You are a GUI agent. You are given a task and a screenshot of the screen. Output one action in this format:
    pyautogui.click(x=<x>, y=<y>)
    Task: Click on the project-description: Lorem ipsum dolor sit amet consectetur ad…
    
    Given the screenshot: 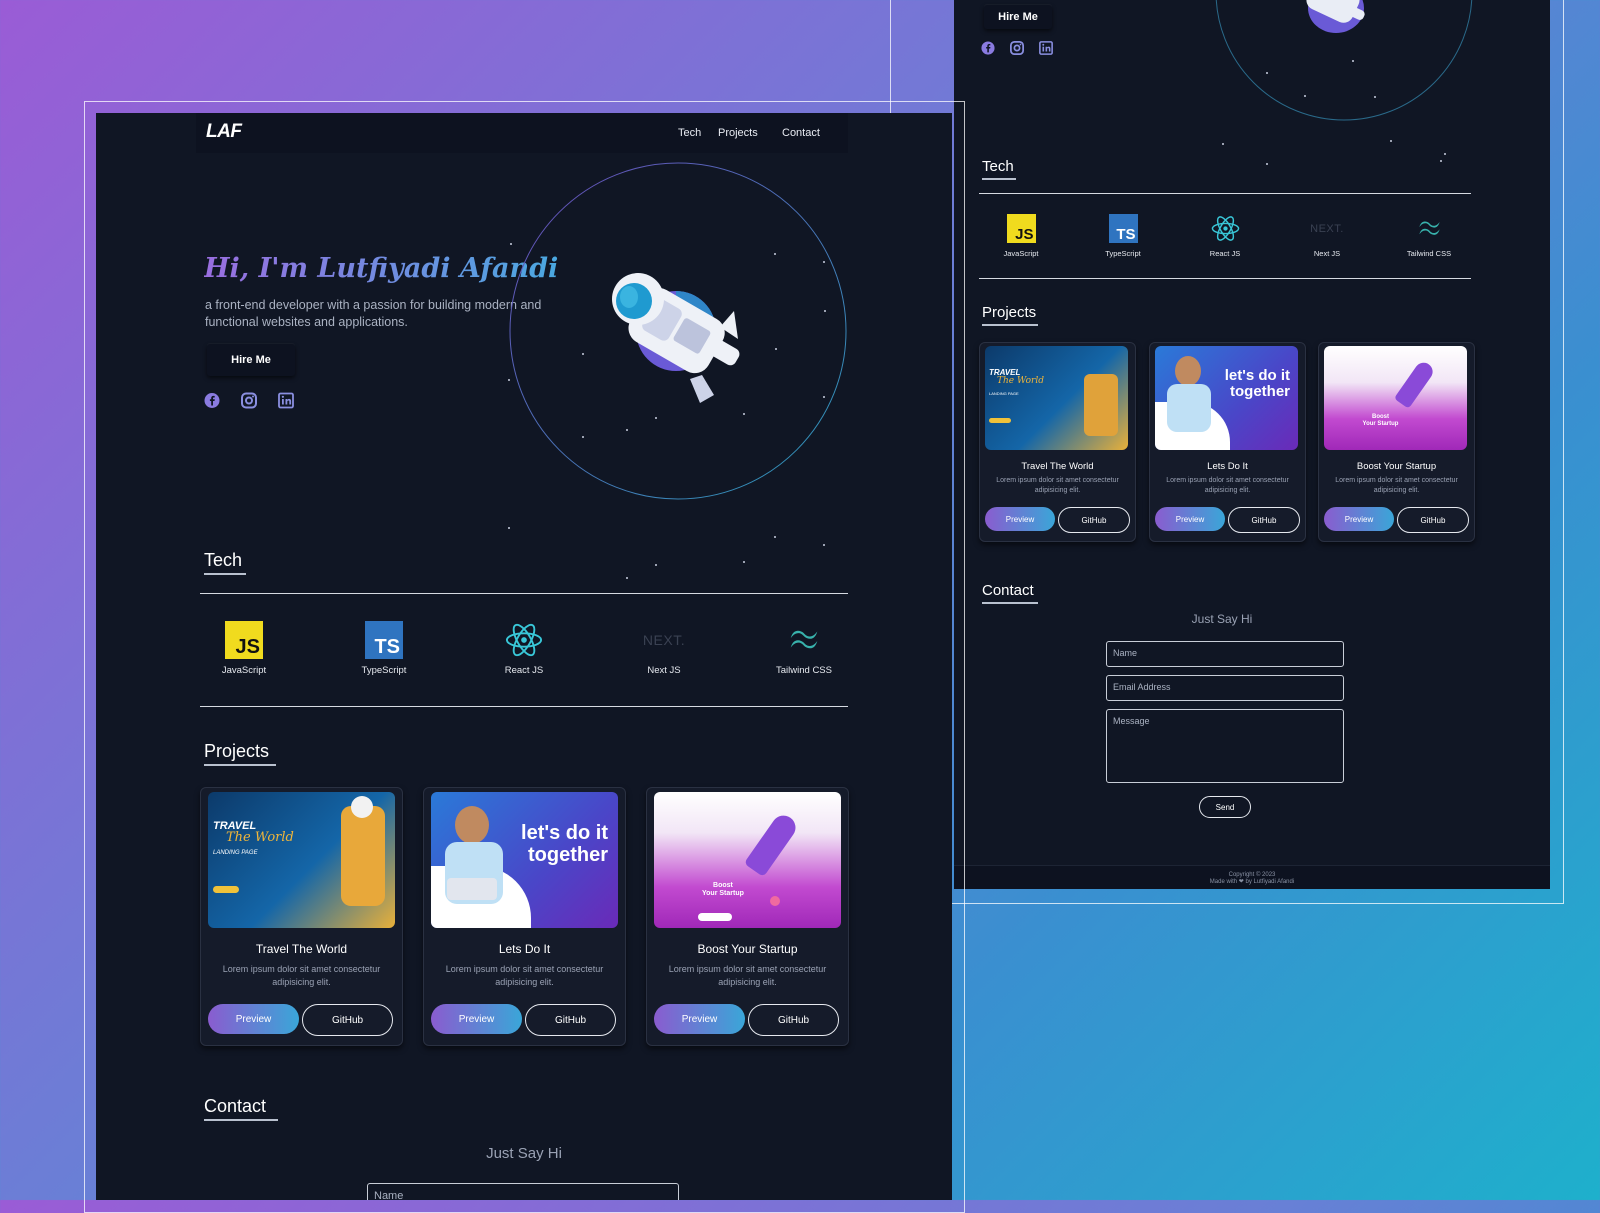 What is the action you would take?
    pyautogui.click(x=524, y=976)
    